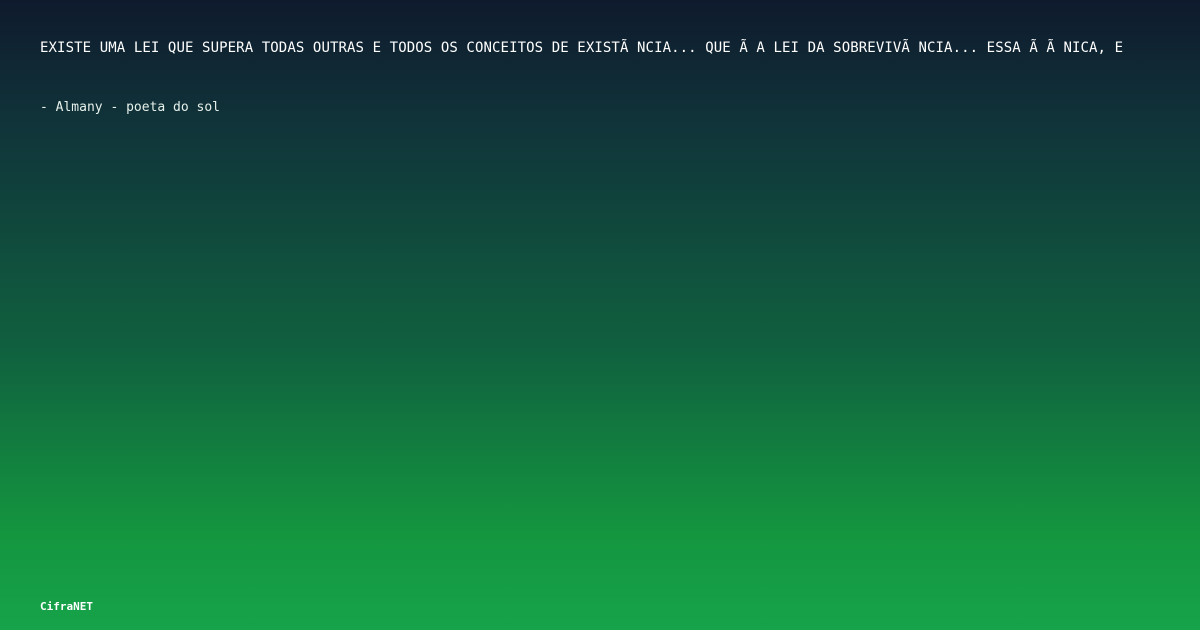 The width and height of the screenshot is (1200, 630). I want to click on brand-logo-text: CifraNET, so click(66, 606).